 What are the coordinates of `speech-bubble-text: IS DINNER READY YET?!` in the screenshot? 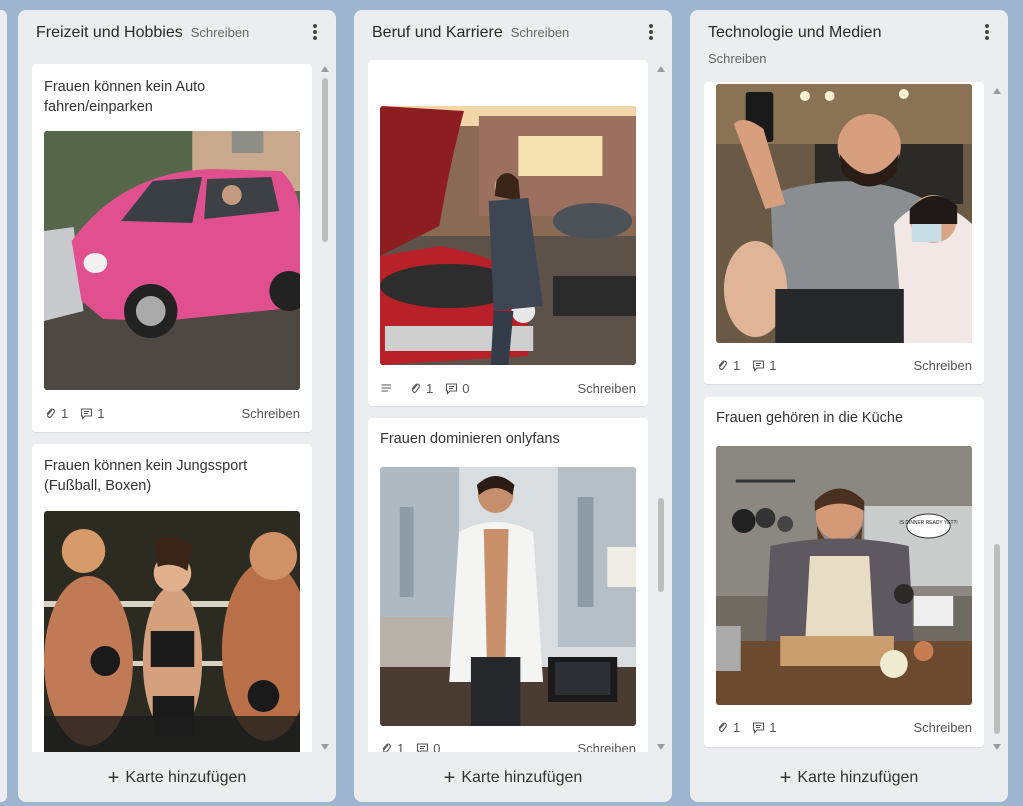 It's located at (928, 523).